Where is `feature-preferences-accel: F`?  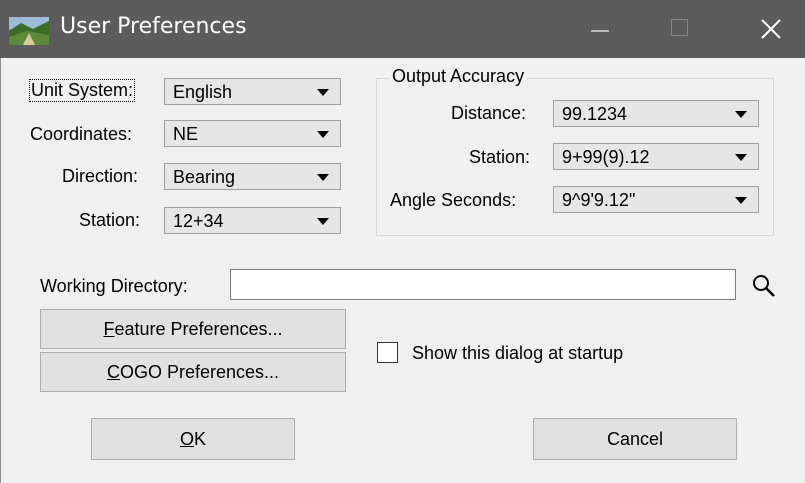 feature-preferences-accel: F is located at coordinates (109, 329).